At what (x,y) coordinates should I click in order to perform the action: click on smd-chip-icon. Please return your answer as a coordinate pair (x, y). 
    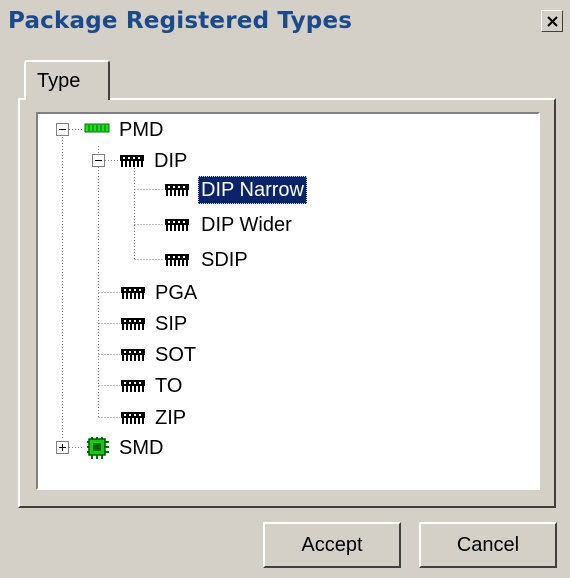
    Looking at the image, I should click on (98, 448).